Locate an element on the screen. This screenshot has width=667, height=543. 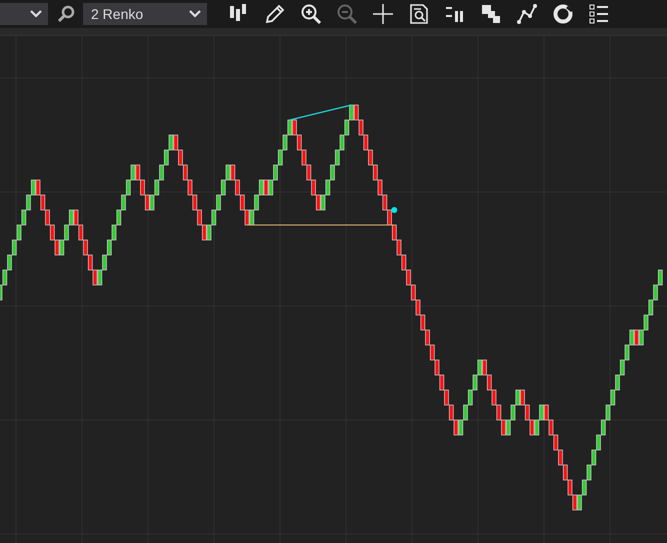
crosshair-button is located at coordinates (383, 14).